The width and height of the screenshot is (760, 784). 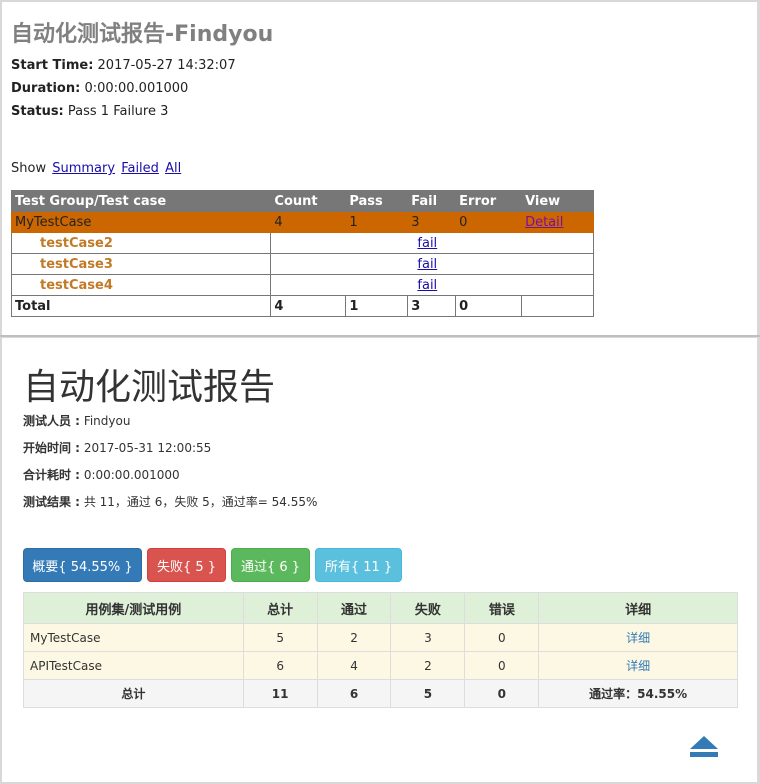 I want to click on tester-line: 测试人员 : Findyou, so click(x=76, y=420).